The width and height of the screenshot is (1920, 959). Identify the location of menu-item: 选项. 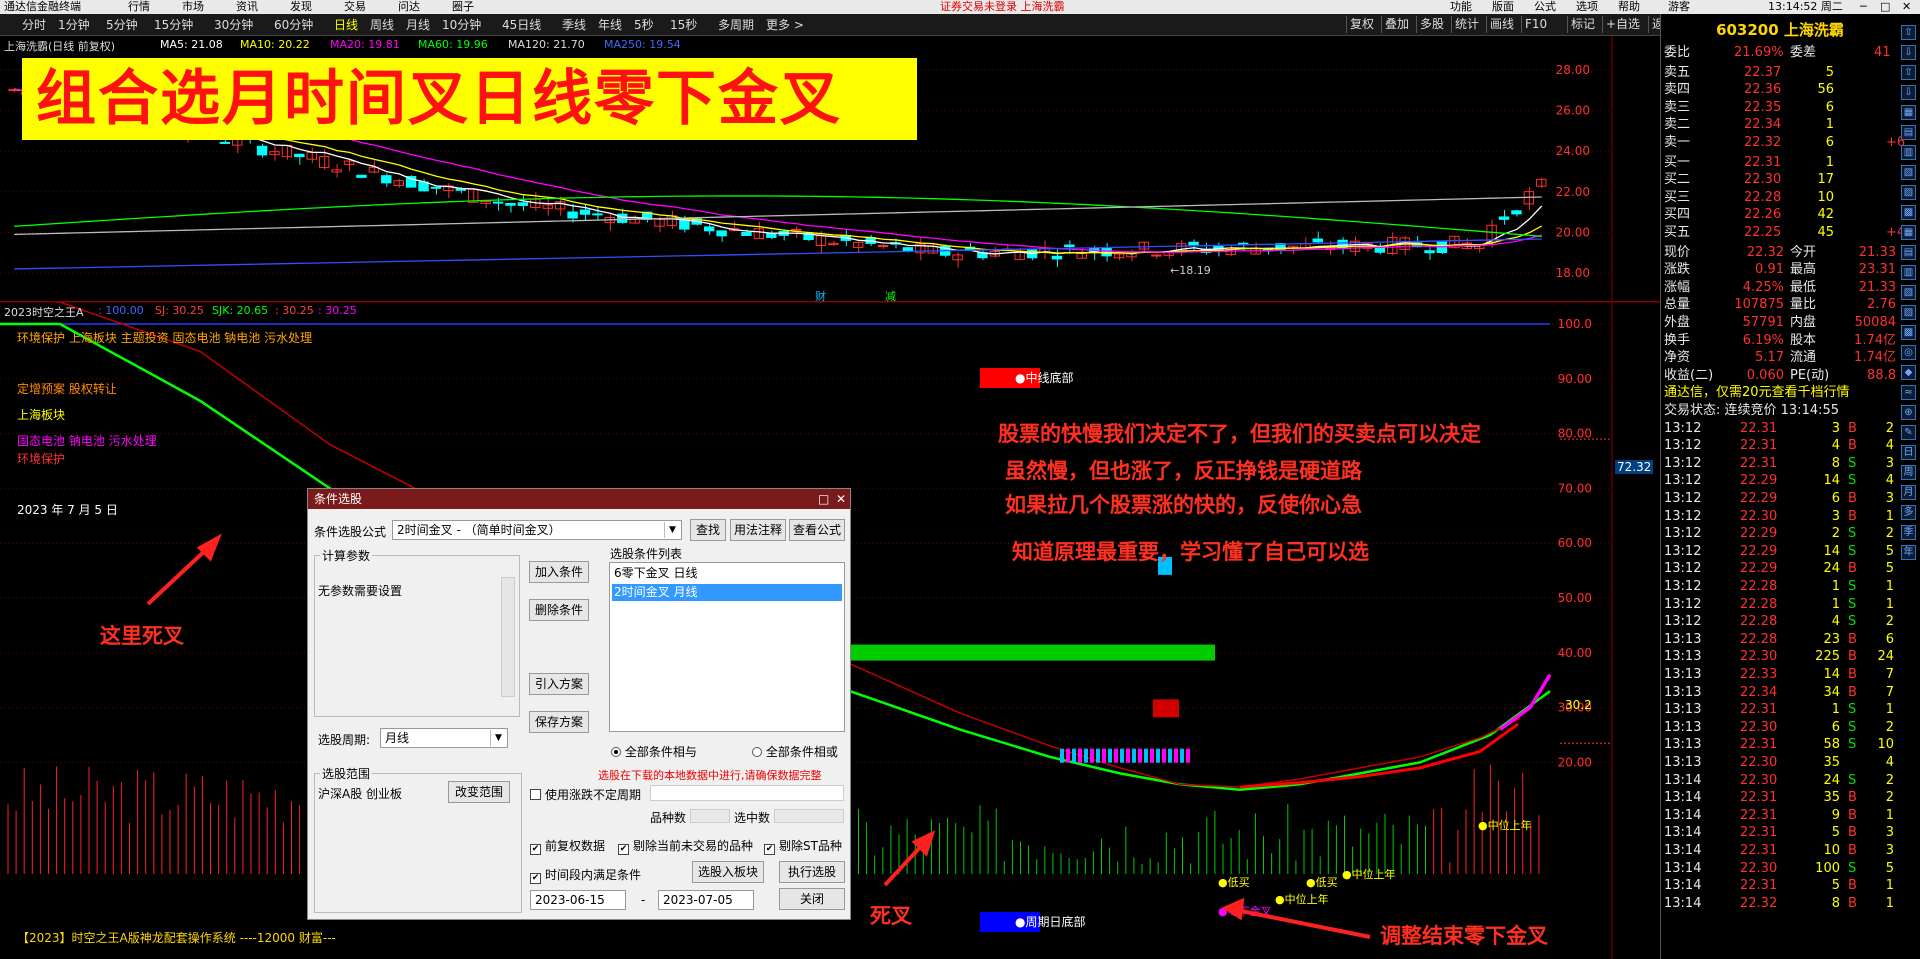
(1587, 7).